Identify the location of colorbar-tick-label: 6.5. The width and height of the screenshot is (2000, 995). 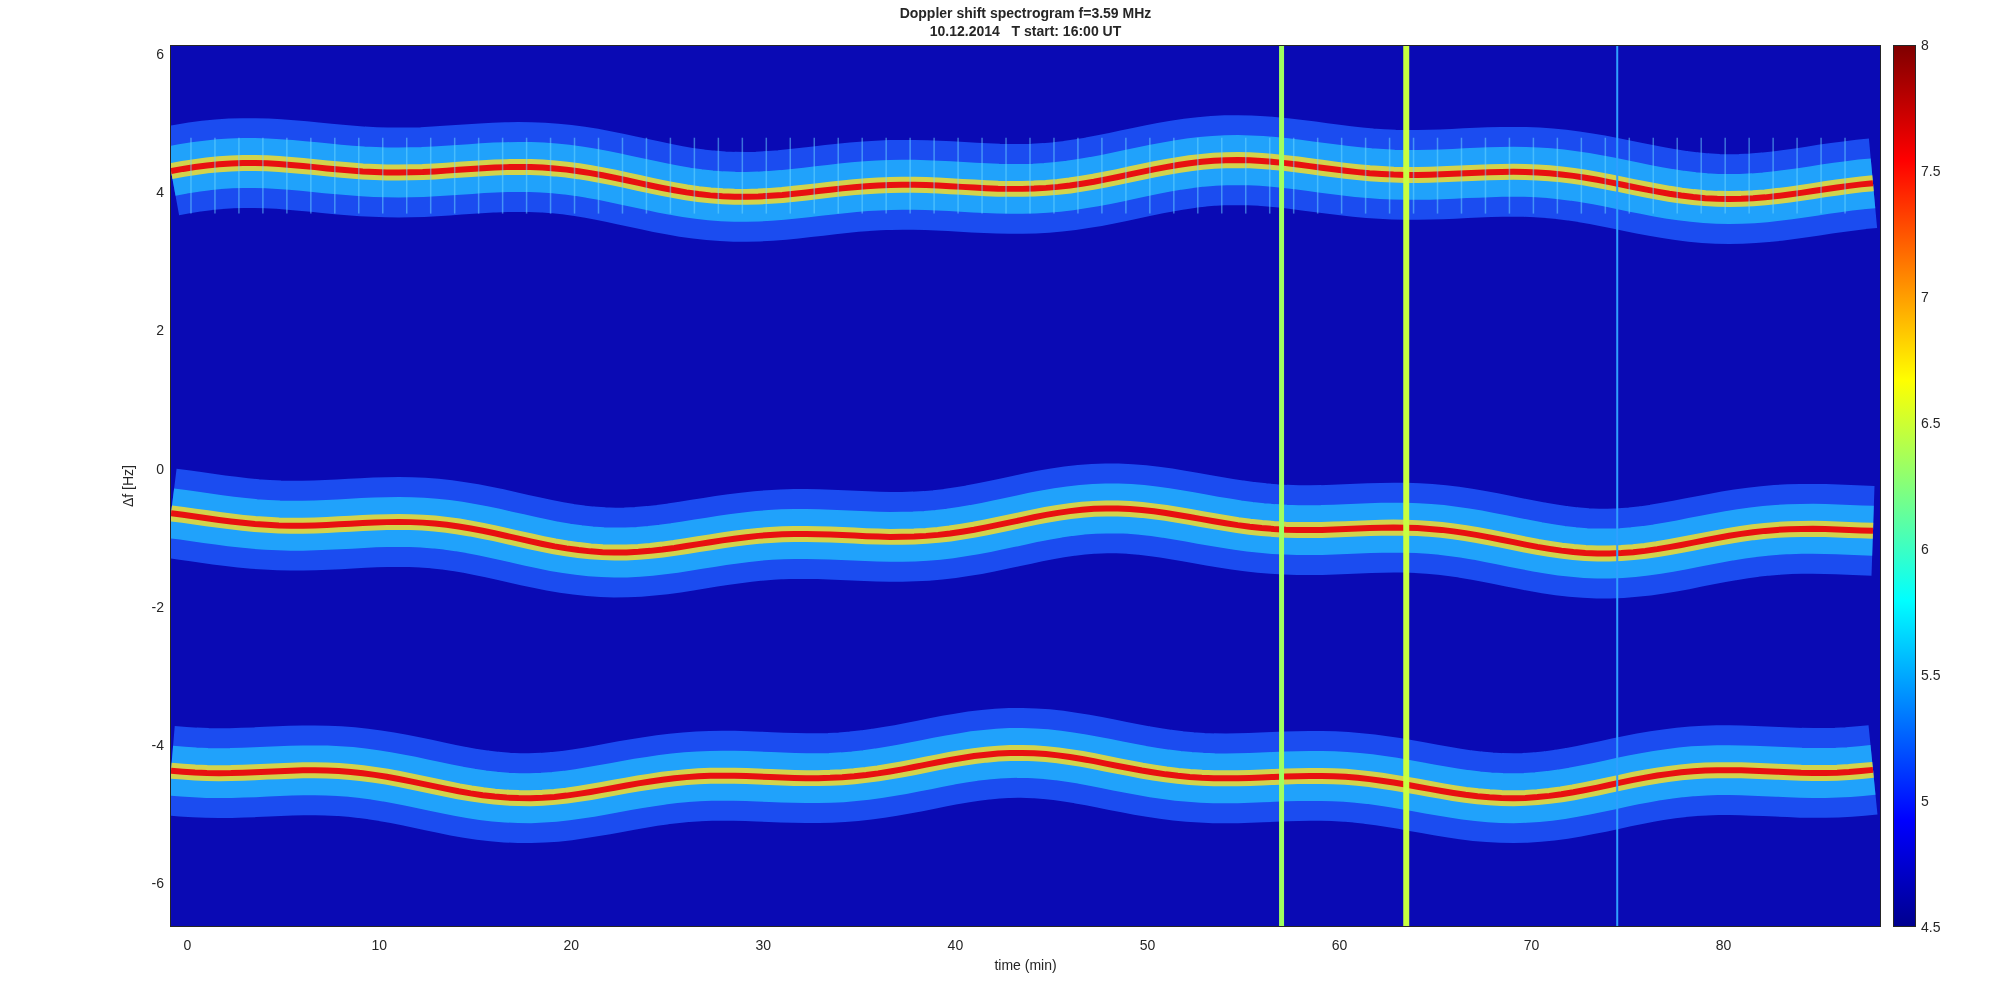
(1931, 423).